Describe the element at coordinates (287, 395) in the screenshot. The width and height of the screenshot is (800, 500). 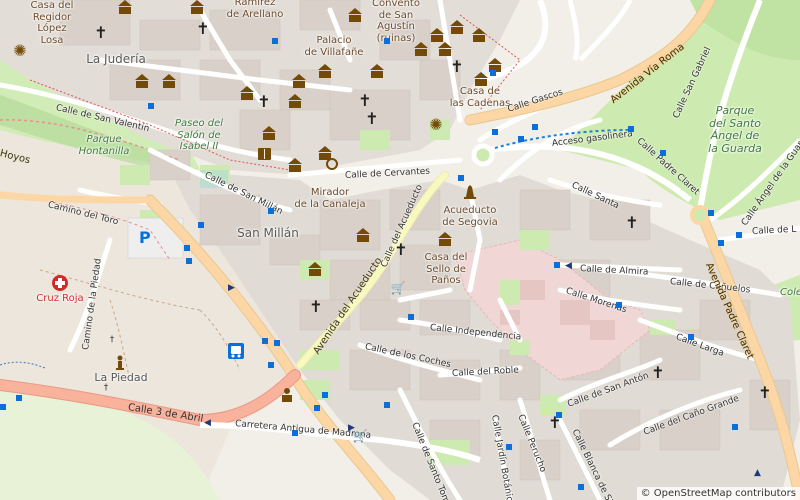
I see `doctor-icon` at that location.